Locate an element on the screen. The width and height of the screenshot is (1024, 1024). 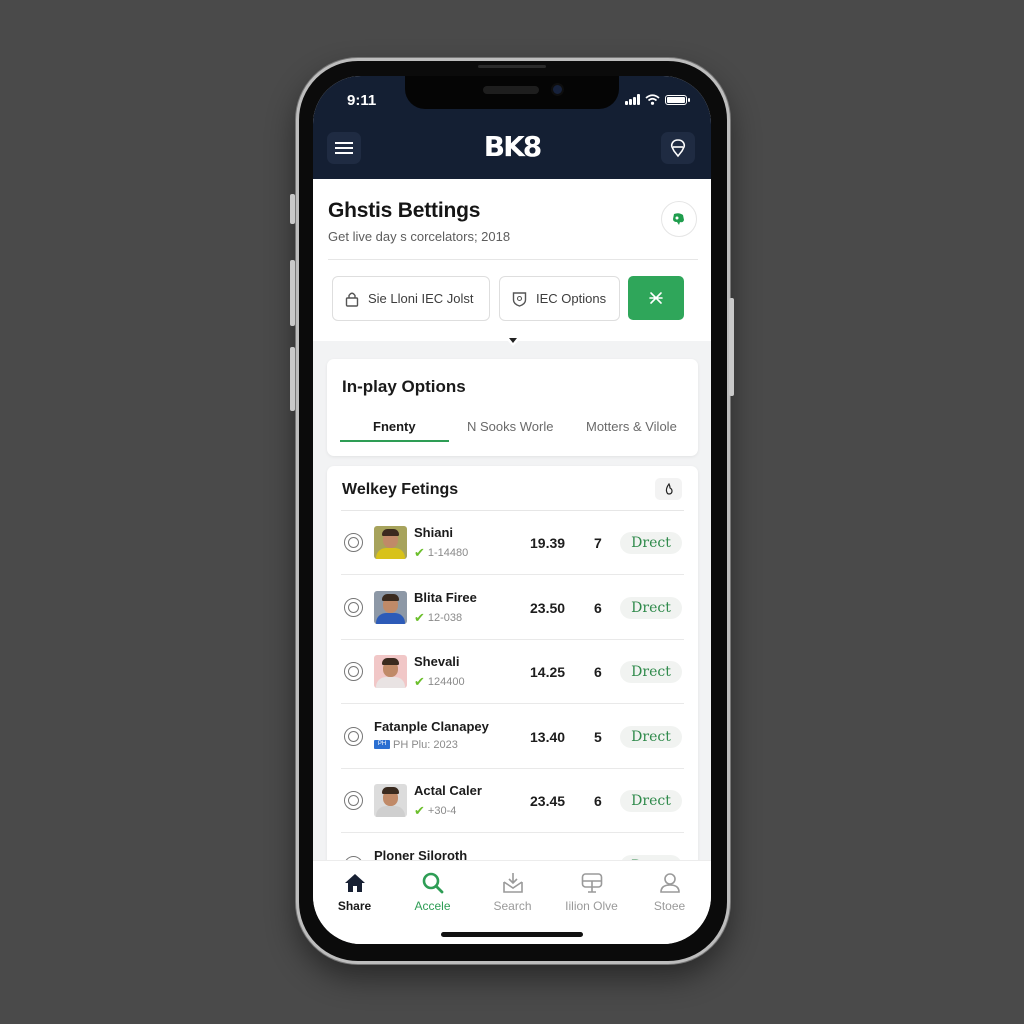
front-camera is located at coordinates (557, 89).